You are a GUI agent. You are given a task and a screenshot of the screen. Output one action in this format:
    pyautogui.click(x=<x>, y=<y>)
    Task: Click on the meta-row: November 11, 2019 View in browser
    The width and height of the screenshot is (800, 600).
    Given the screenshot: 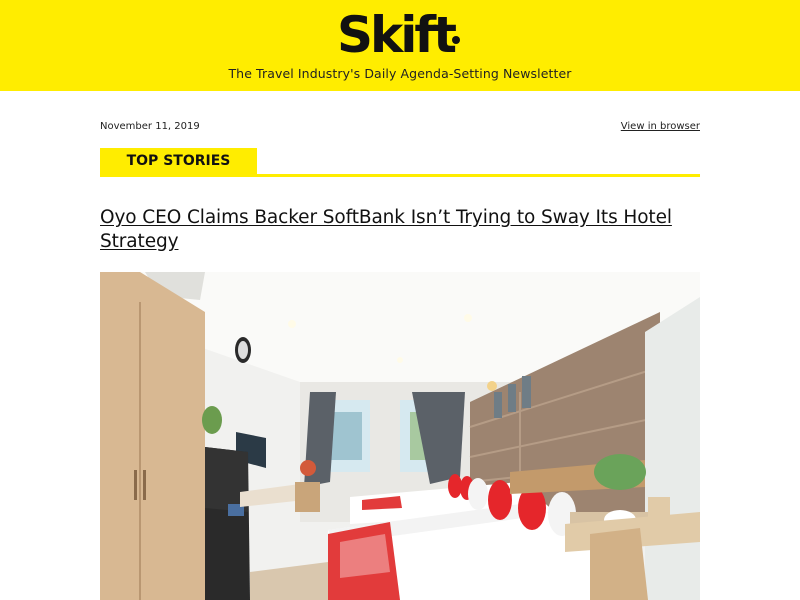 What is the action you would take?
    pyautogui.click(x=400, y=129)
    